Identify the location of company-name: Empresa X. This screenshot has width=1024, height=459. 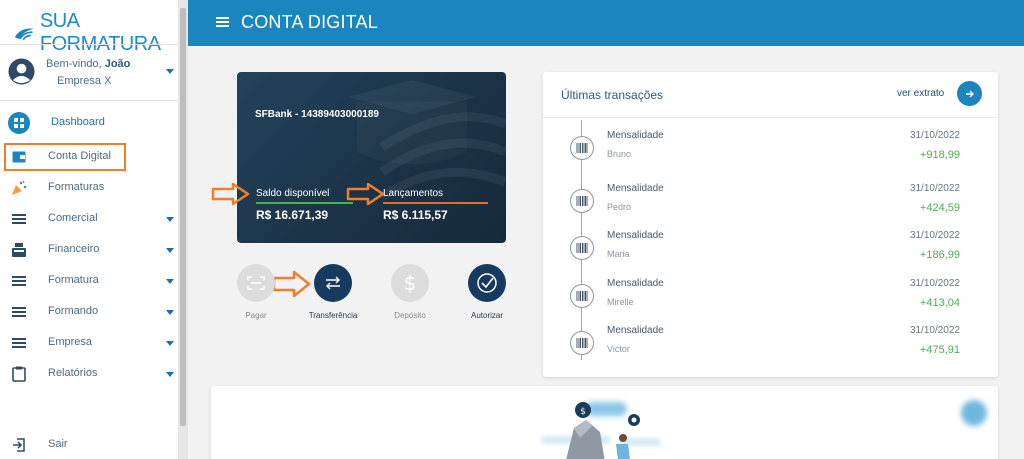
(84, 81).